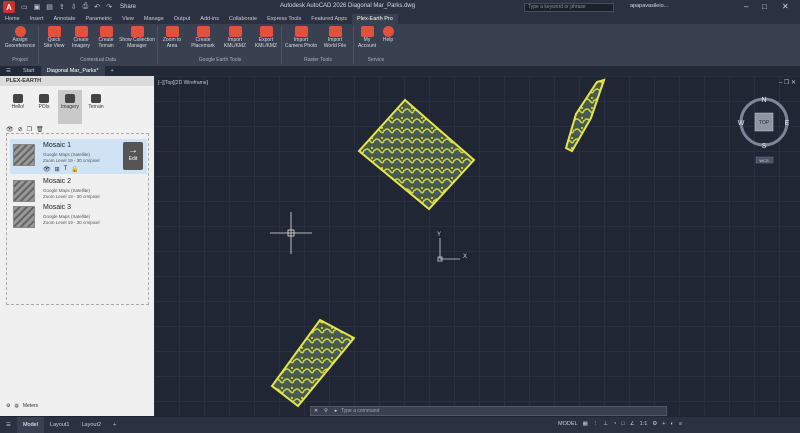  Describe the element at coordinates (71, 222) in the screenshot. I see `mosaic-zoom: Zoom Level 19 - 30 cm/pixel` at that location.